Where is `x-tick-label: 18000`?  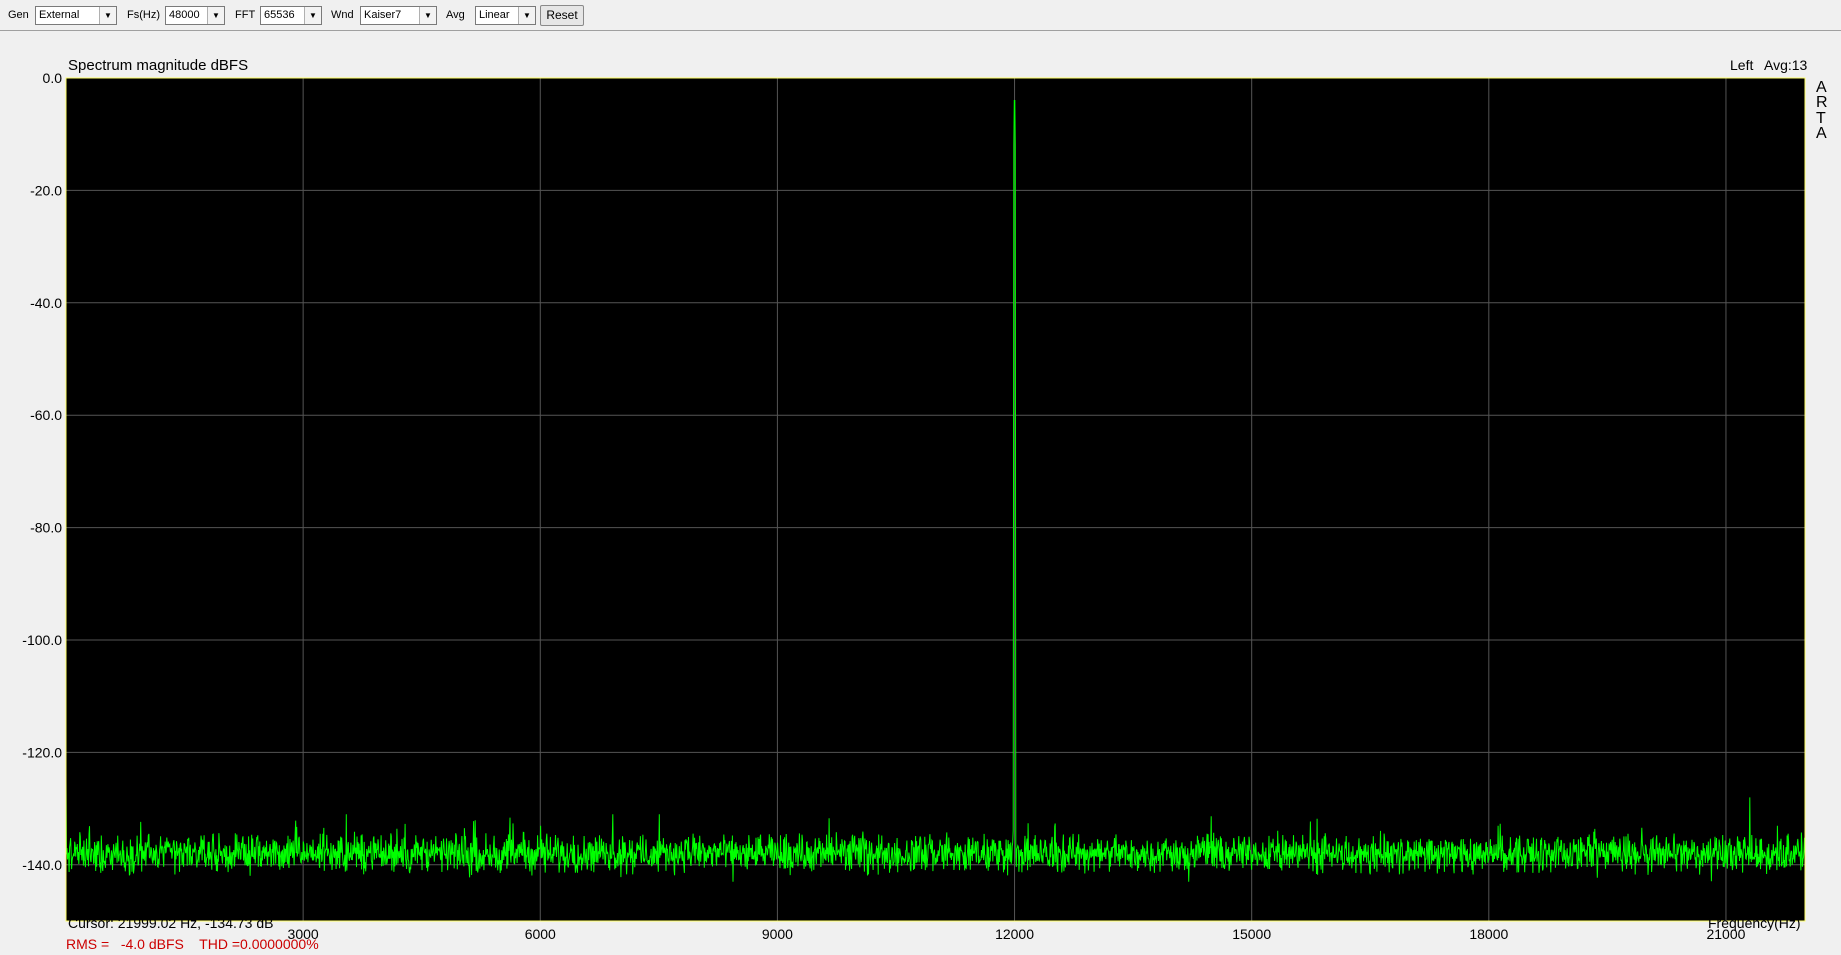 x-tick-label: 18000 is located at coordinates (1488, 934).